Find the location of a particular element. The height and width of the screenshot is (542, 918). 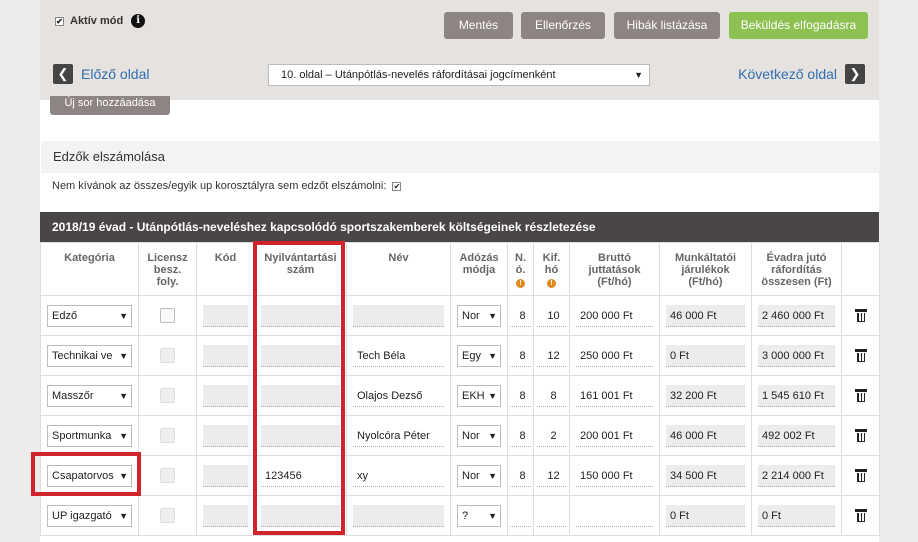

gross-field: 150 000 Ft is located at coordinates (614, 475).